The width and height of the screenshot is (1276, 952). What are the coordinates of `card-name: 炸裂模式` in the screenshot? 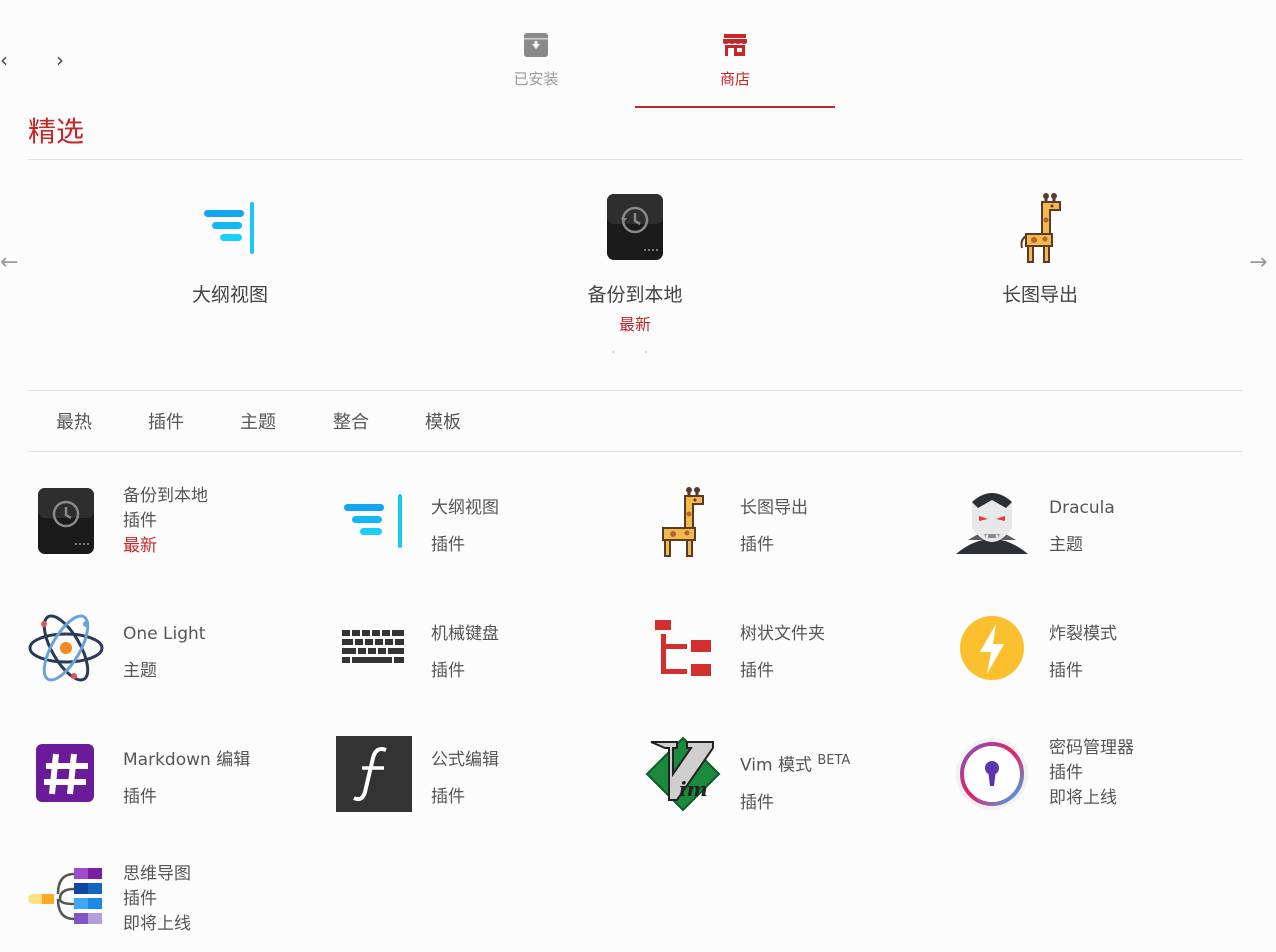 It's located at (1083, 634).